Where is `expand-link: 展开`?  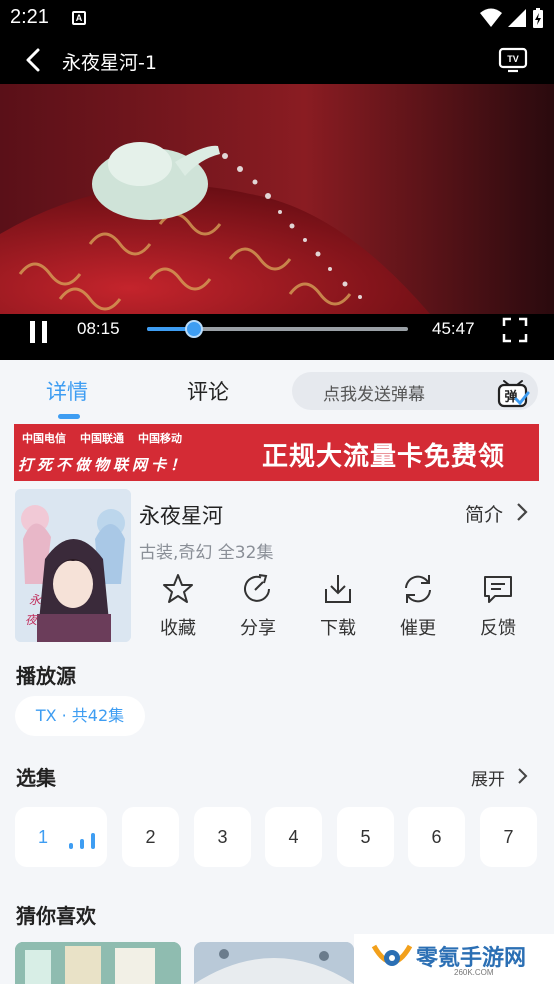
expand-link: 展开 is located at coordinates (488, 777).